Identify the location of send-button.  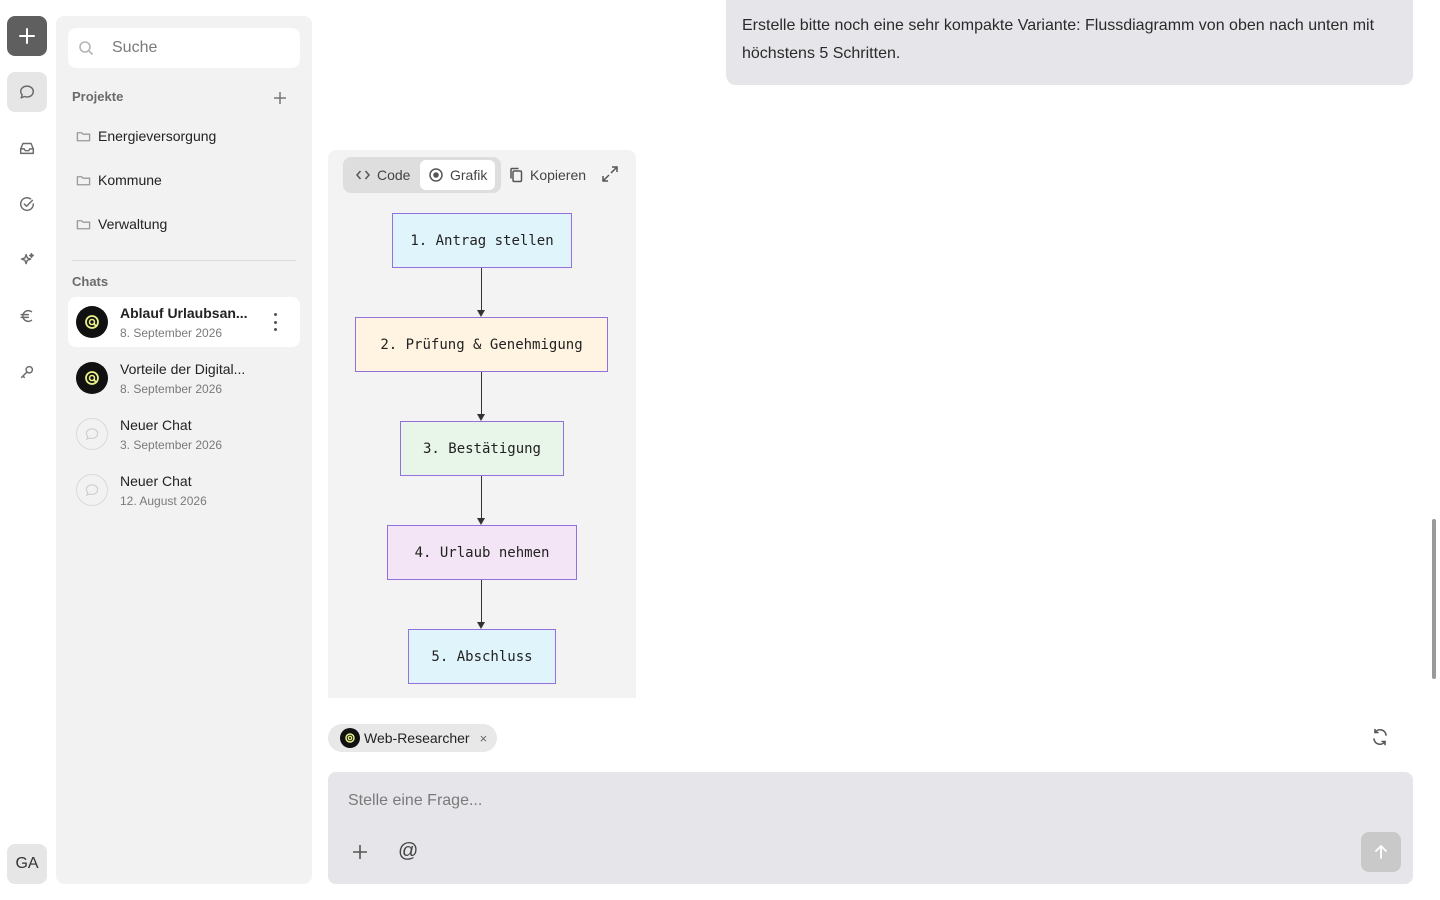
(1381, 852).